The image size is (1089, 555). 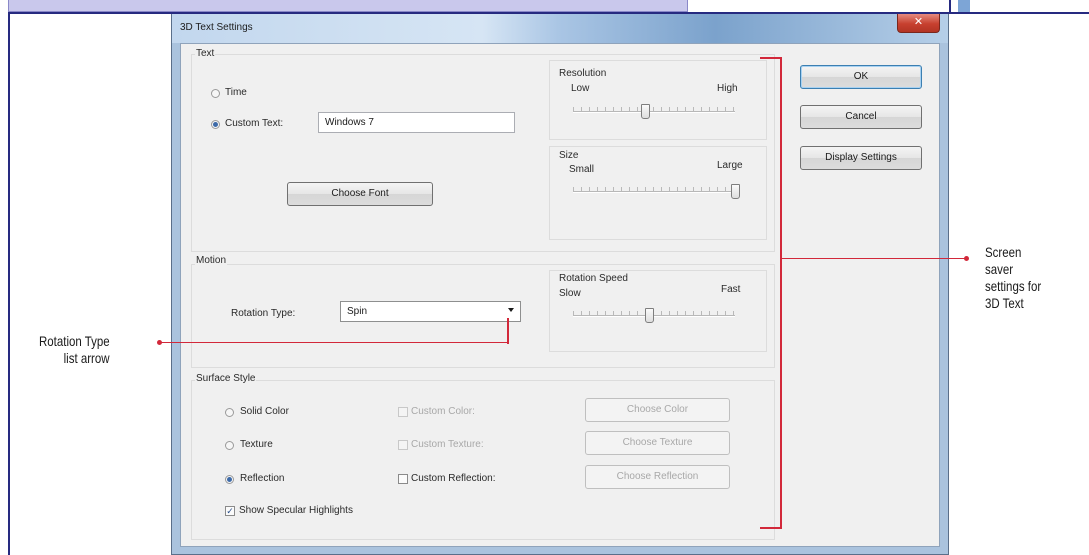 I want to click on size-large-label: Large, so click(x=730, y=165).